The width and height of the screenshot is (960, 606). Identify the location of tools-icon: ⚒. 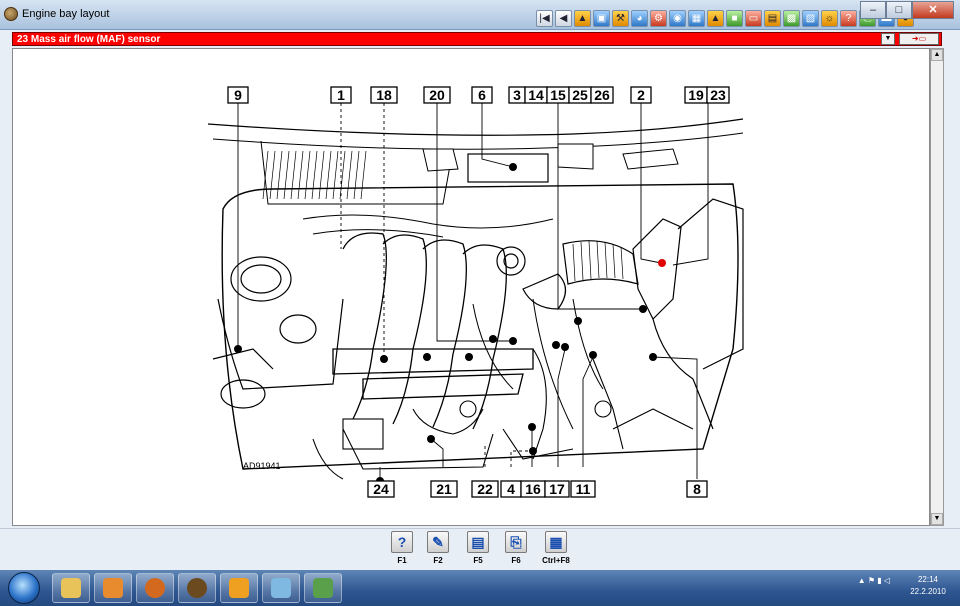
(620, 18).